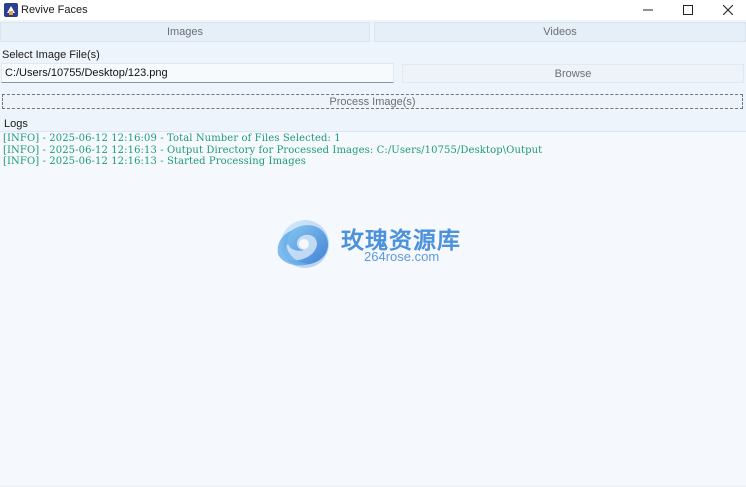 This screenshot has height=487, width=746. Describe the element at coordinates (185, 32) in the screenshot. I see `tab-images: Images` at that location.